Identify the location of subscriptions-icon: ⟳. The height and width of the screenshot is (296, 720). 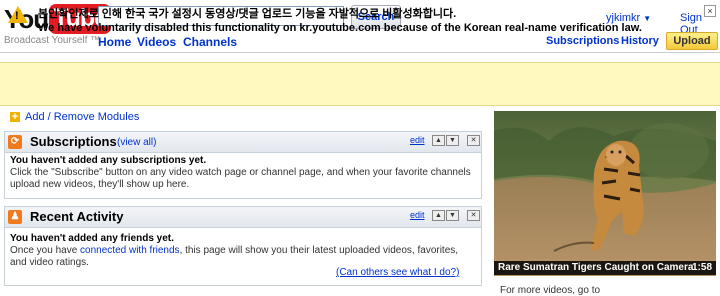
(15, 142).